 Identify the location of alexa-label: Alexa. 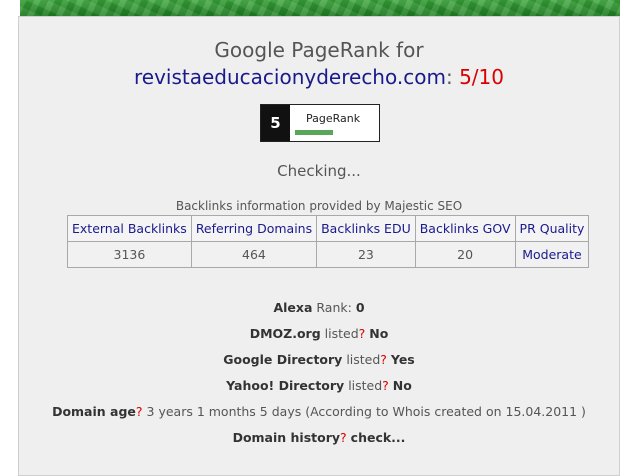
(293, 307).